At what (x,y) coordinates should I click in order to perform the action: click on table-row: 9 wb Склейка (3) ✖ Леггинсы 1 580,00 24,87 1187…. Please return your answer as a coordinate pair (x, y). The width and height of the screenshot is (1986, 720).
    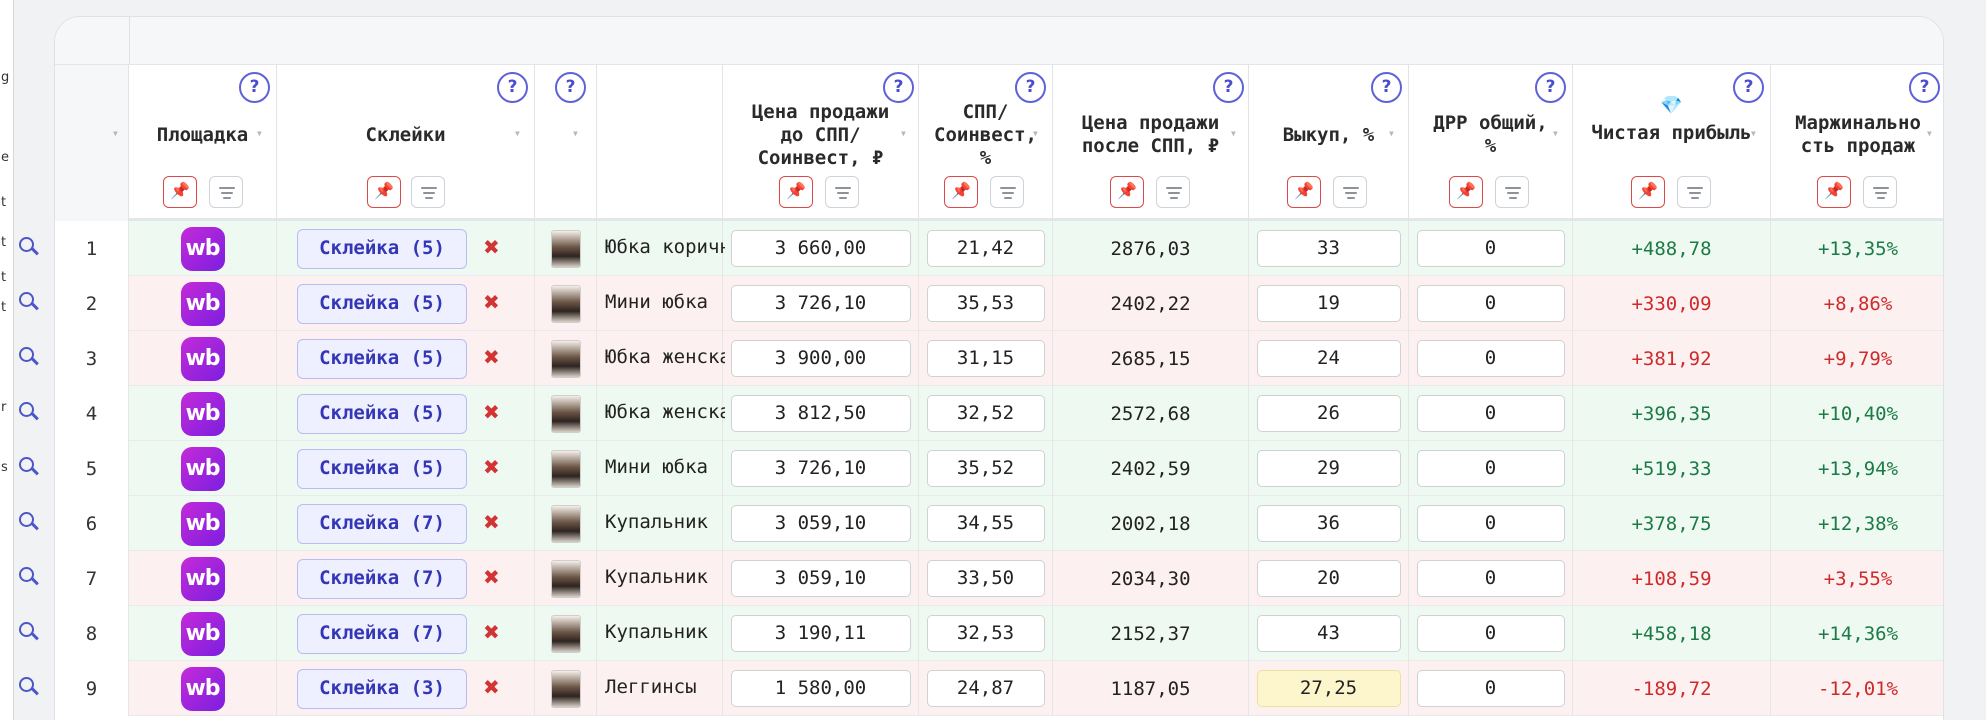
    Looking at the image, I should click on (999, 688).